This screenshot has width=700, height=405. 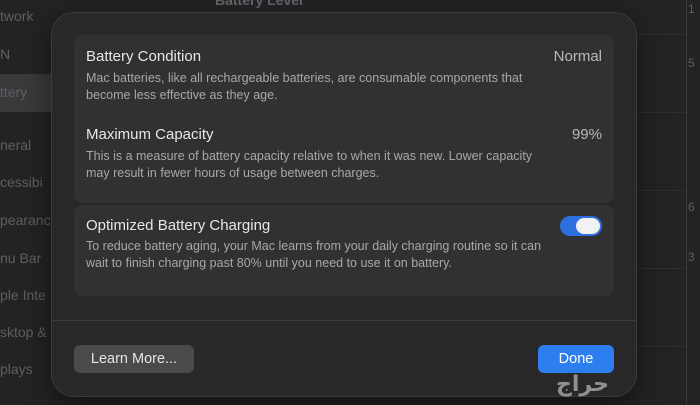 I want to click on background-sidebar-item: nu Bar, so click(x=20, y=258).